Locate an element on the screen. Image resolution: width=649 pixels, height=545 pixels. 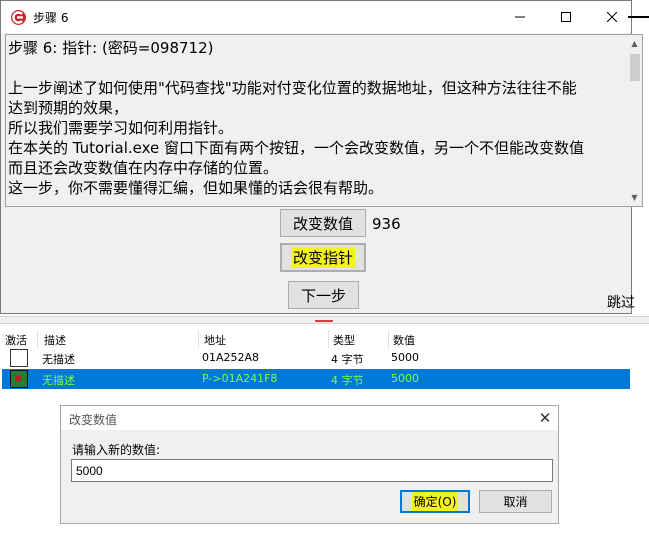
column-header-description: 描述 is located at coordinates (55, 340).